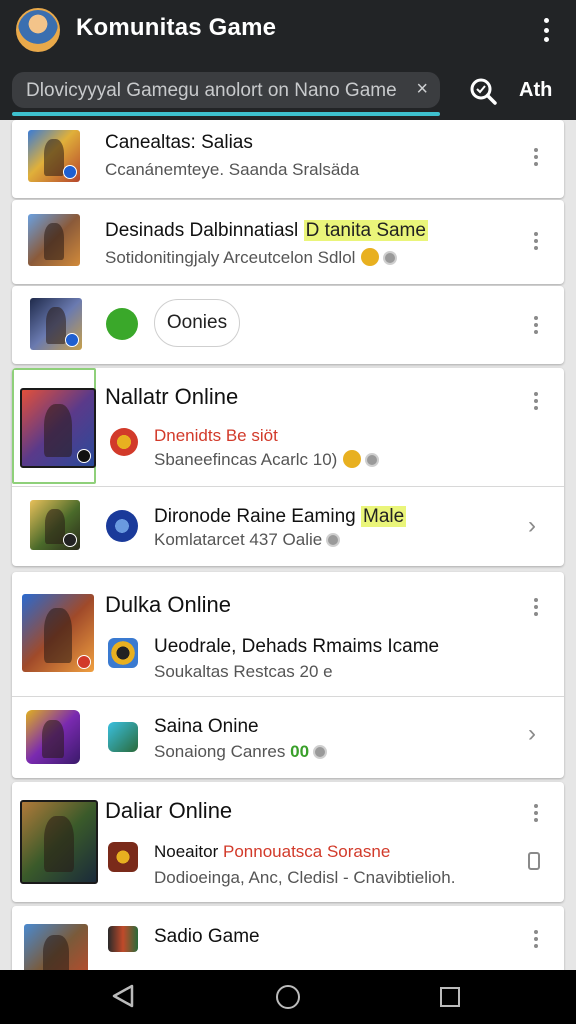 The height and width of the screenshot is (1024, 576). What do you see at coordinates (243, 671) in the screenshot?
I see `item-subtitle: Soukaltas Restcas 20 e` at bounding box center [243, 671].